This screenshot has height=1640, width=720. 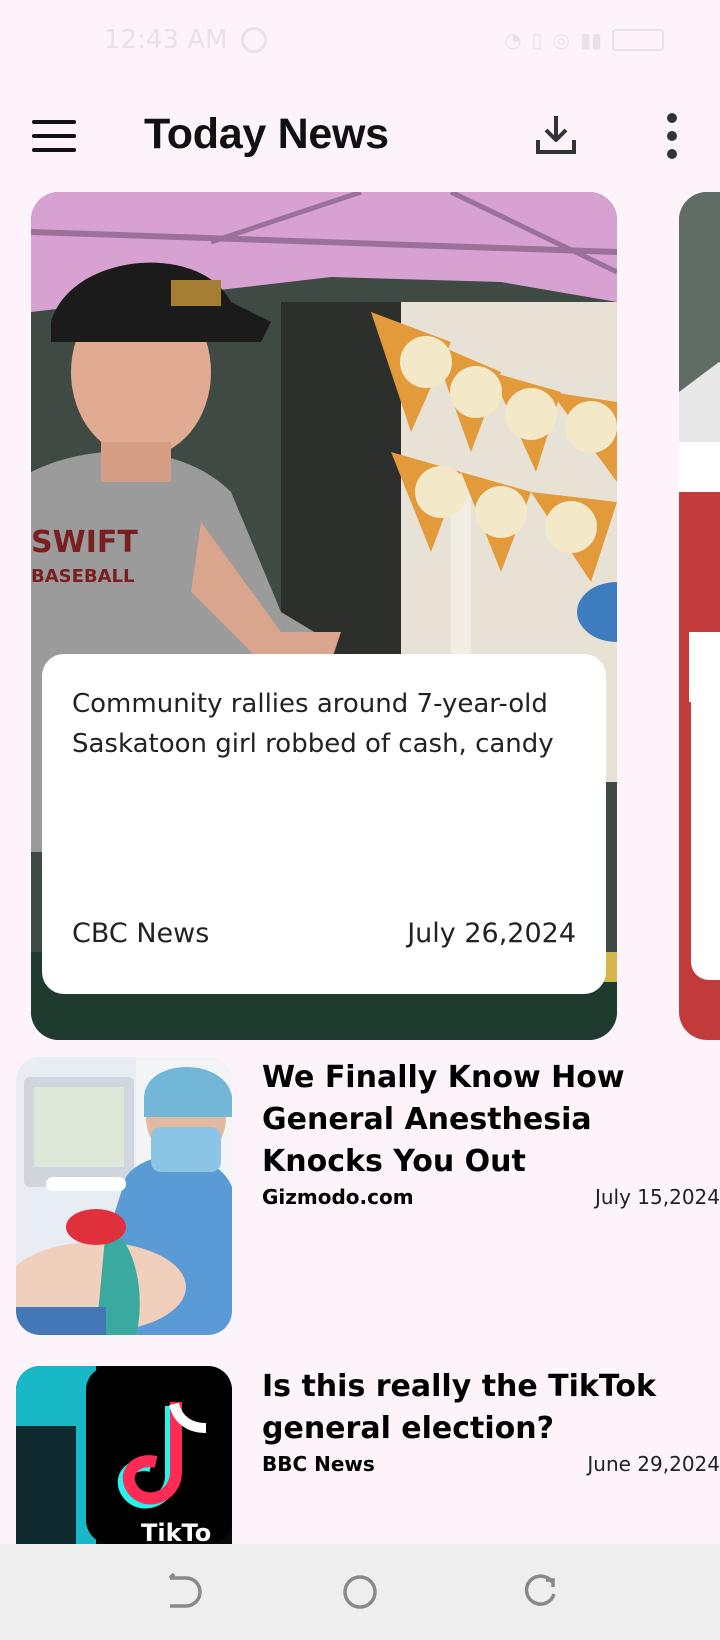 I want to click on more-vert-icon, so click(x=672, y=136).